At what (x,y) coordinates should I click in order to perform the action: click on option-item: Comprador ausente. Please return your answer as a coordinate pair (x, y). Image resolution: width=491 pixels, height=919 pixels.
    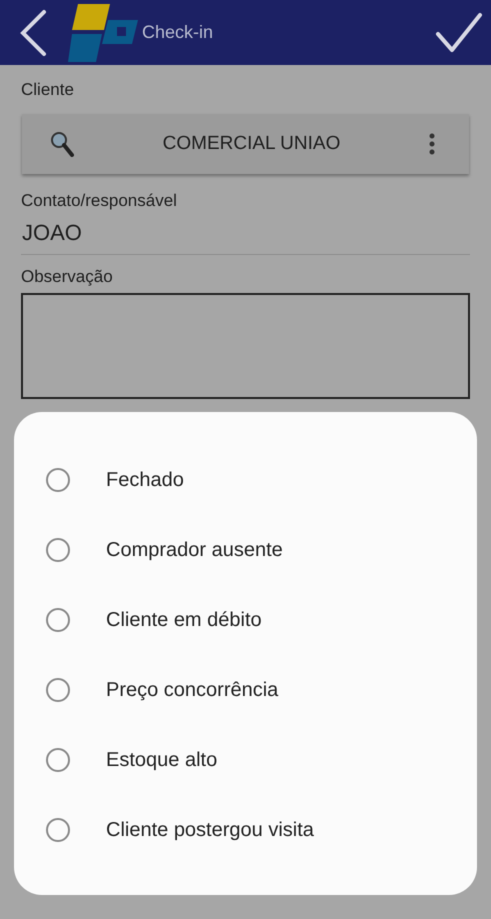
    Looking at the image, I should click on (245, 550).